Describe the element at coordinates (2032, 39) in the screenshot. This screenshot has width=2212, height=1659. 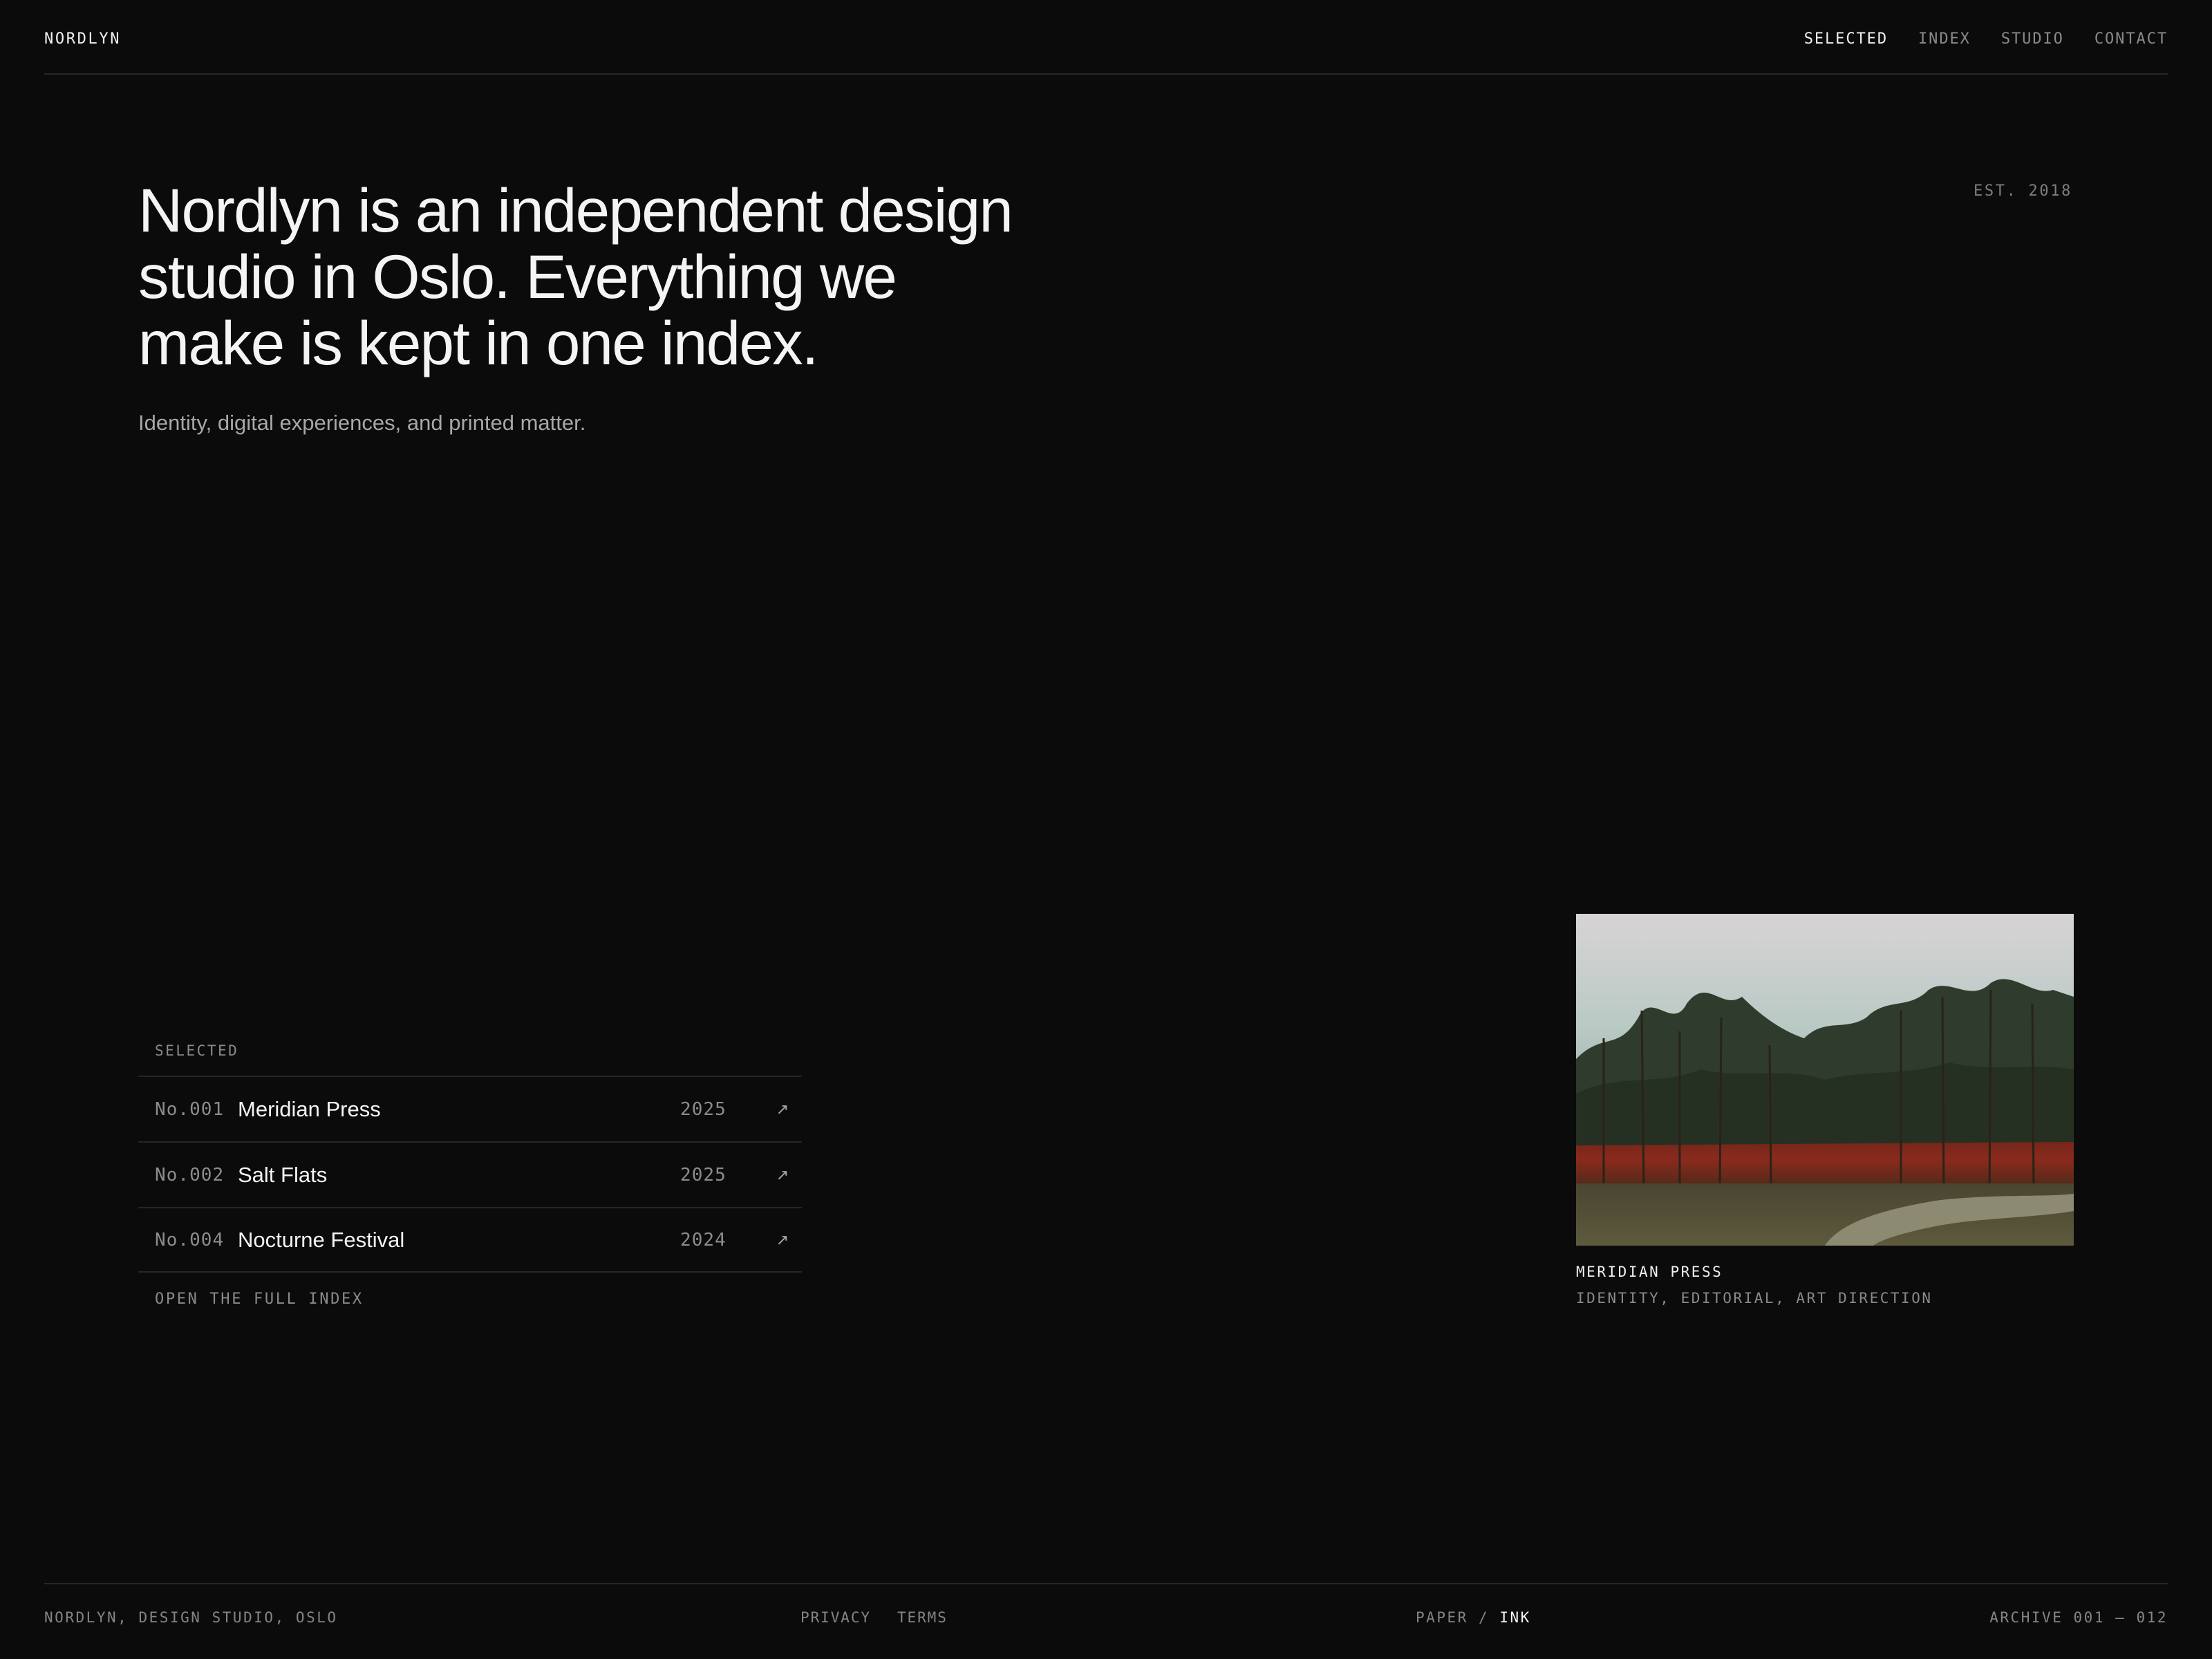
I see `nav-studio: STUDIO` at that location.